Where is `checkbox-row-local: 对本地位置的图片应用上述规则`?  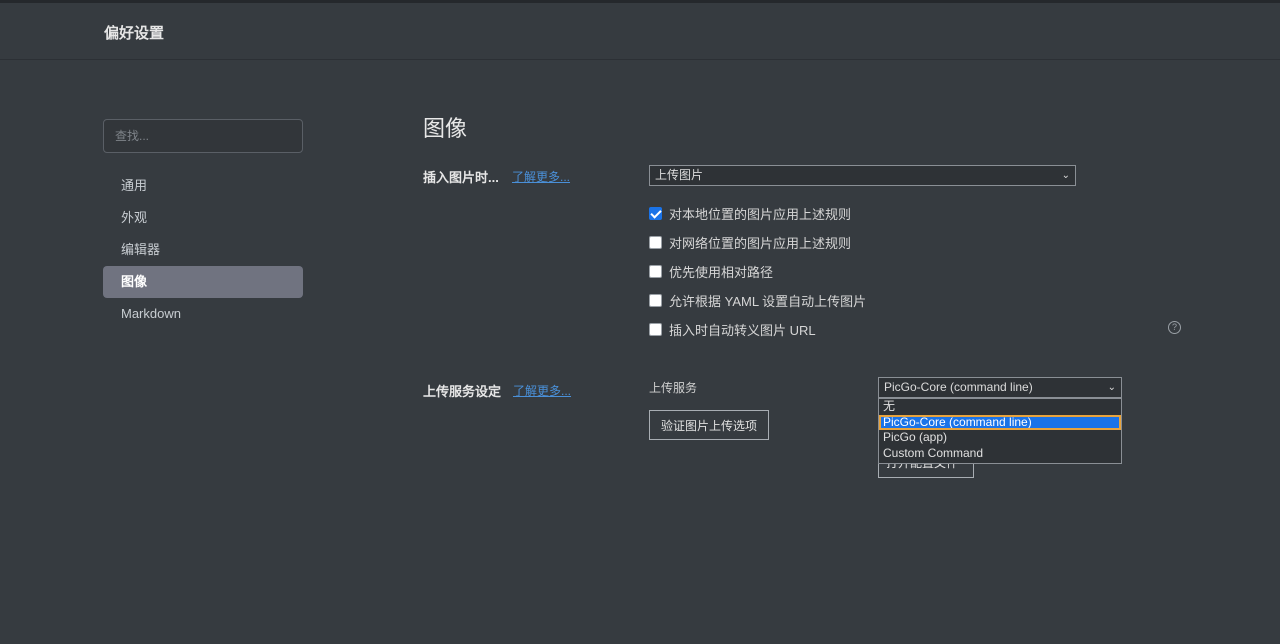
checkbox-row-local: 对本地位置的图片应用上述规则 is located at coordinates (750, 213).